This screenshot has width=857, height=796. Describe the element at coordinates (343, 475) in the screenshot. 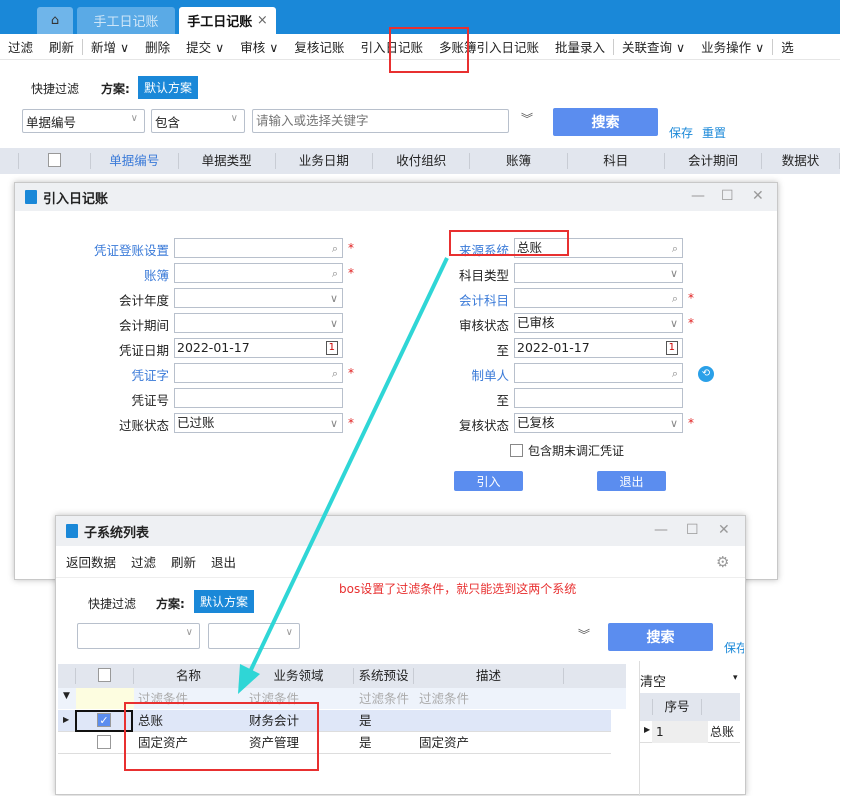

I see `annotation-arrow` at that location.